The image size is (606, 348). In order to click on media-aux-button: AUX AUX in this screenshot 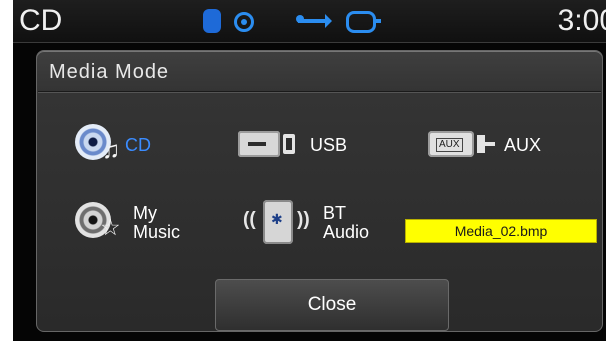, I will do `click(484, 145)`.